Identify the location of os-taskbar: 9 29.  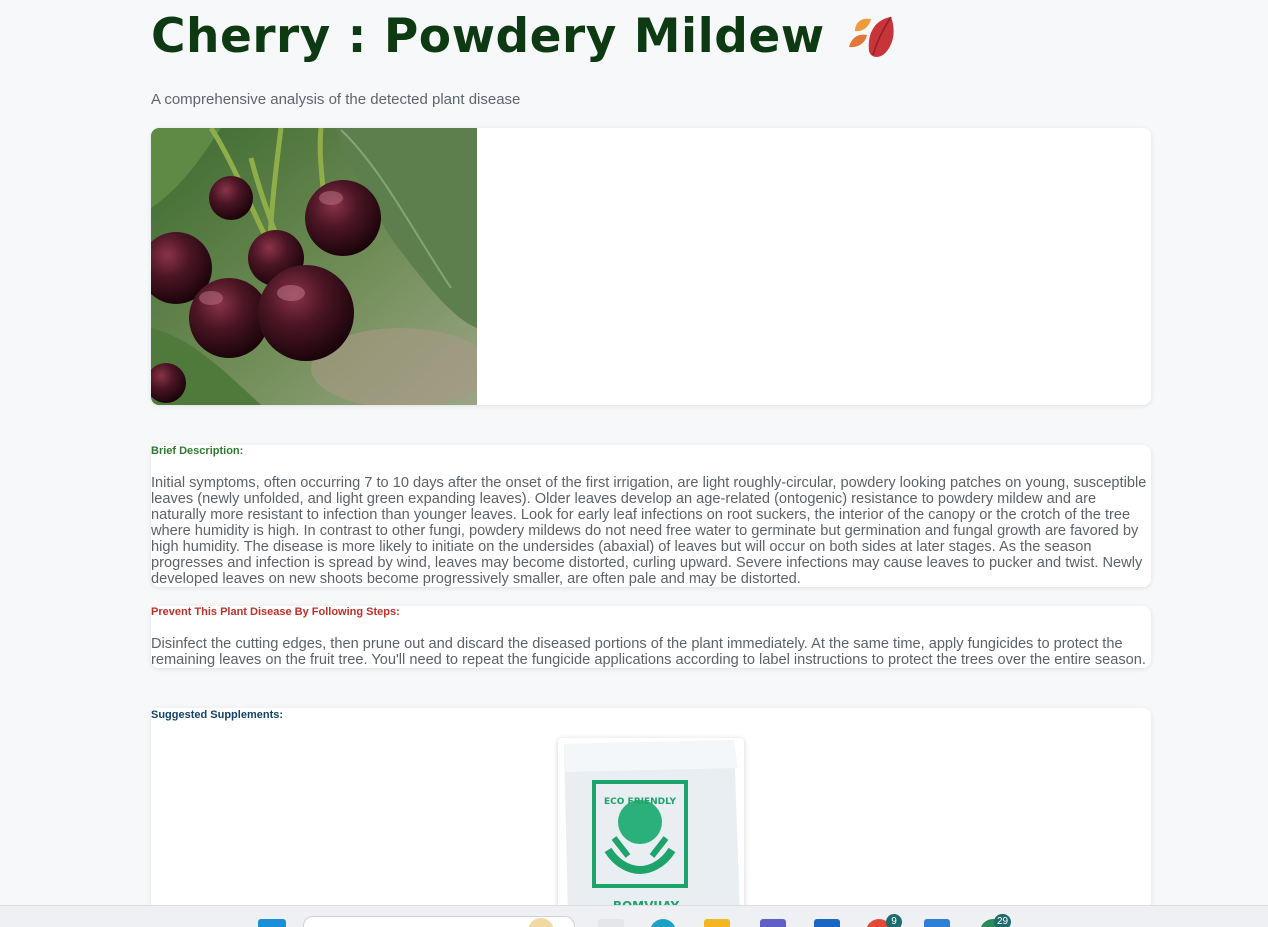
(634, 916).